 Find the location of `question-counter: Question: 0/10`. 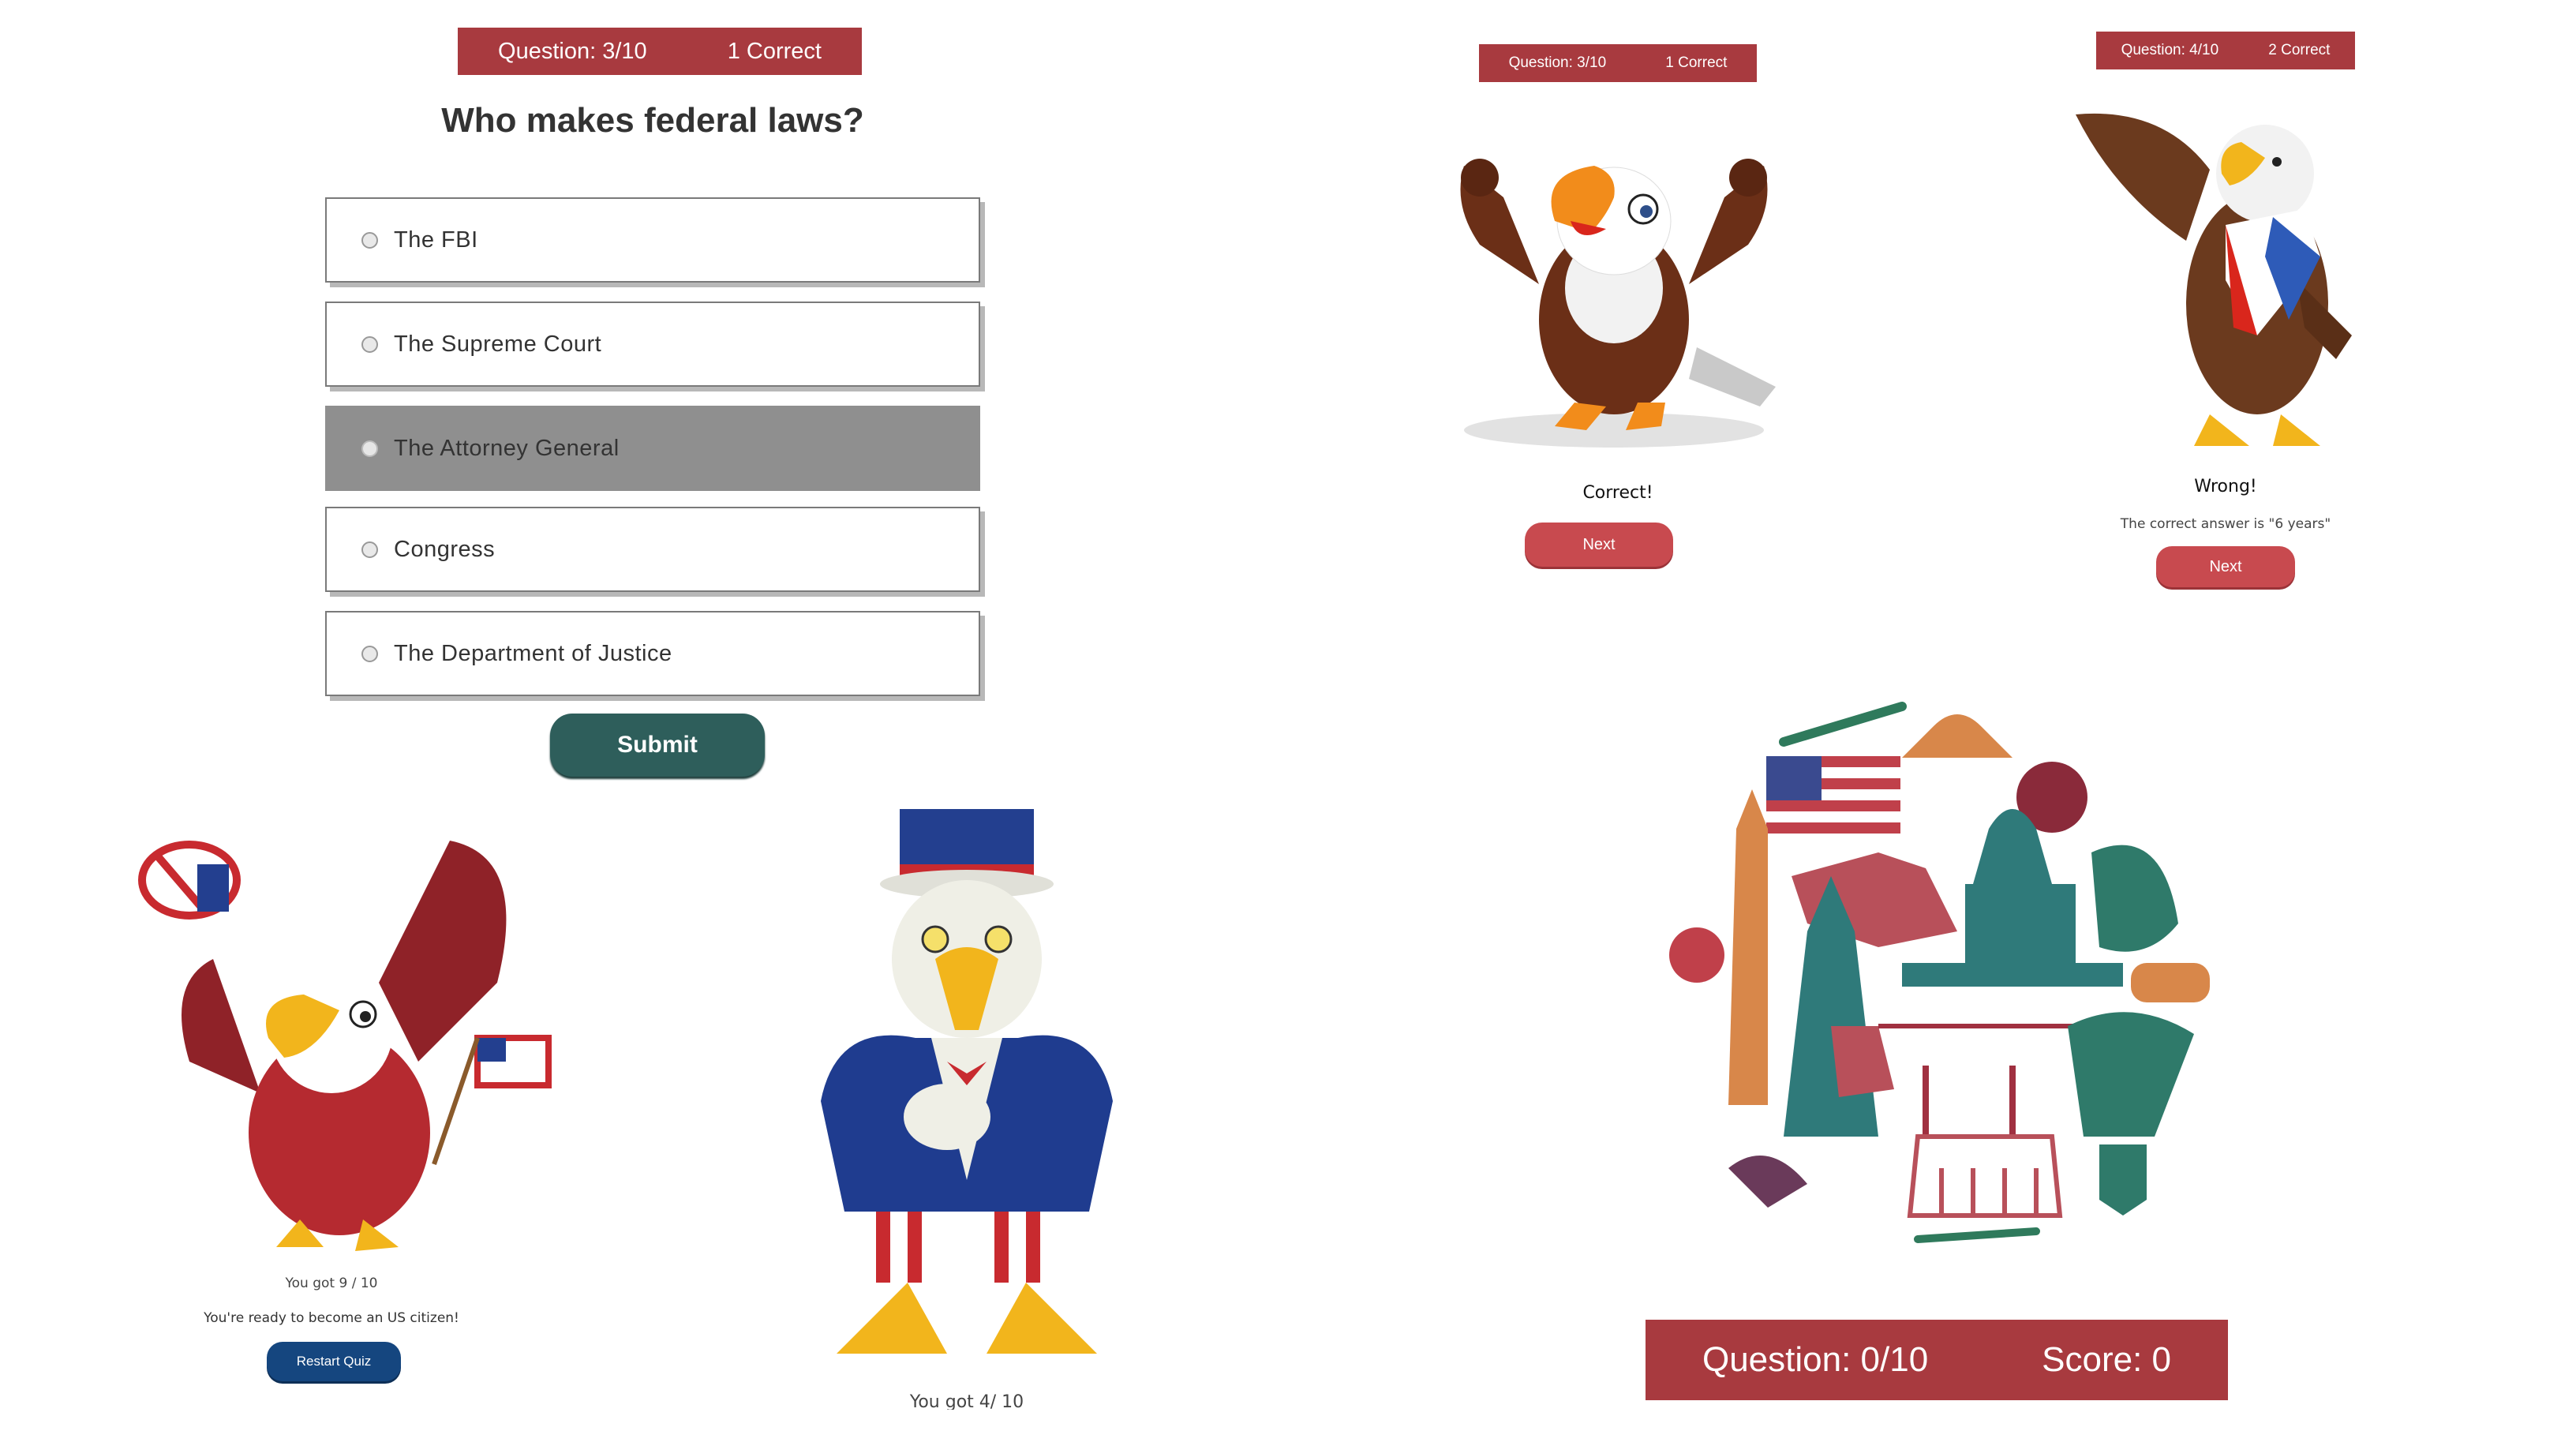

question-counter: Question: 0/10 is located at coordinates (1815, 1359).